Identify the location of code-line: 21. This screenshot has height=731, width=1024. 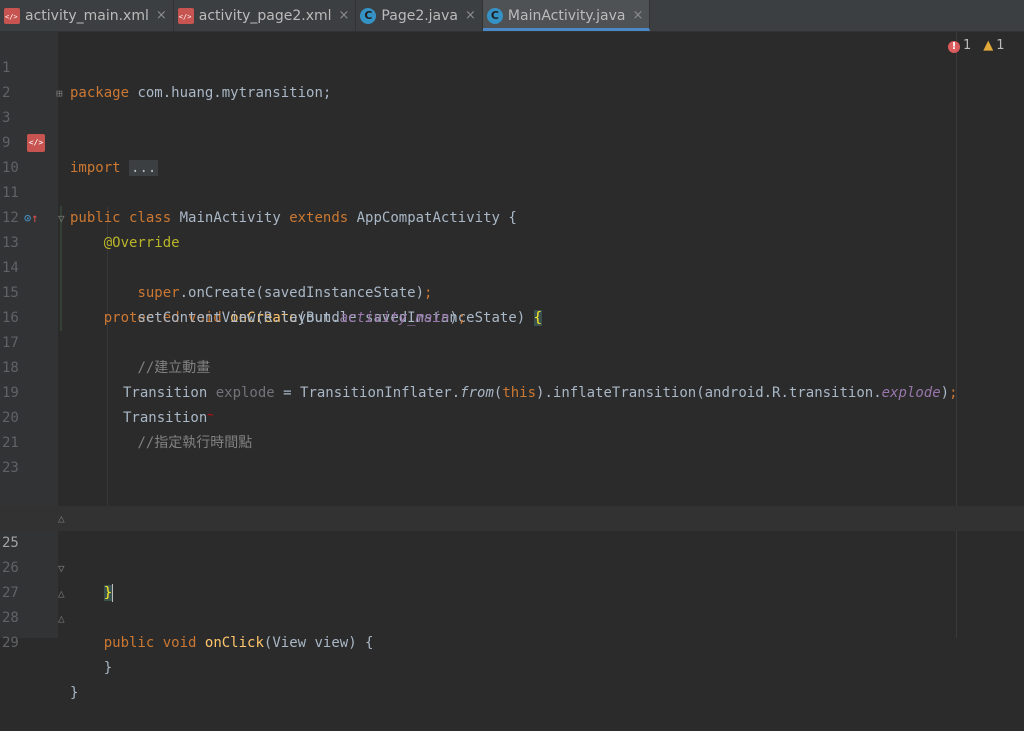
(512, 428).